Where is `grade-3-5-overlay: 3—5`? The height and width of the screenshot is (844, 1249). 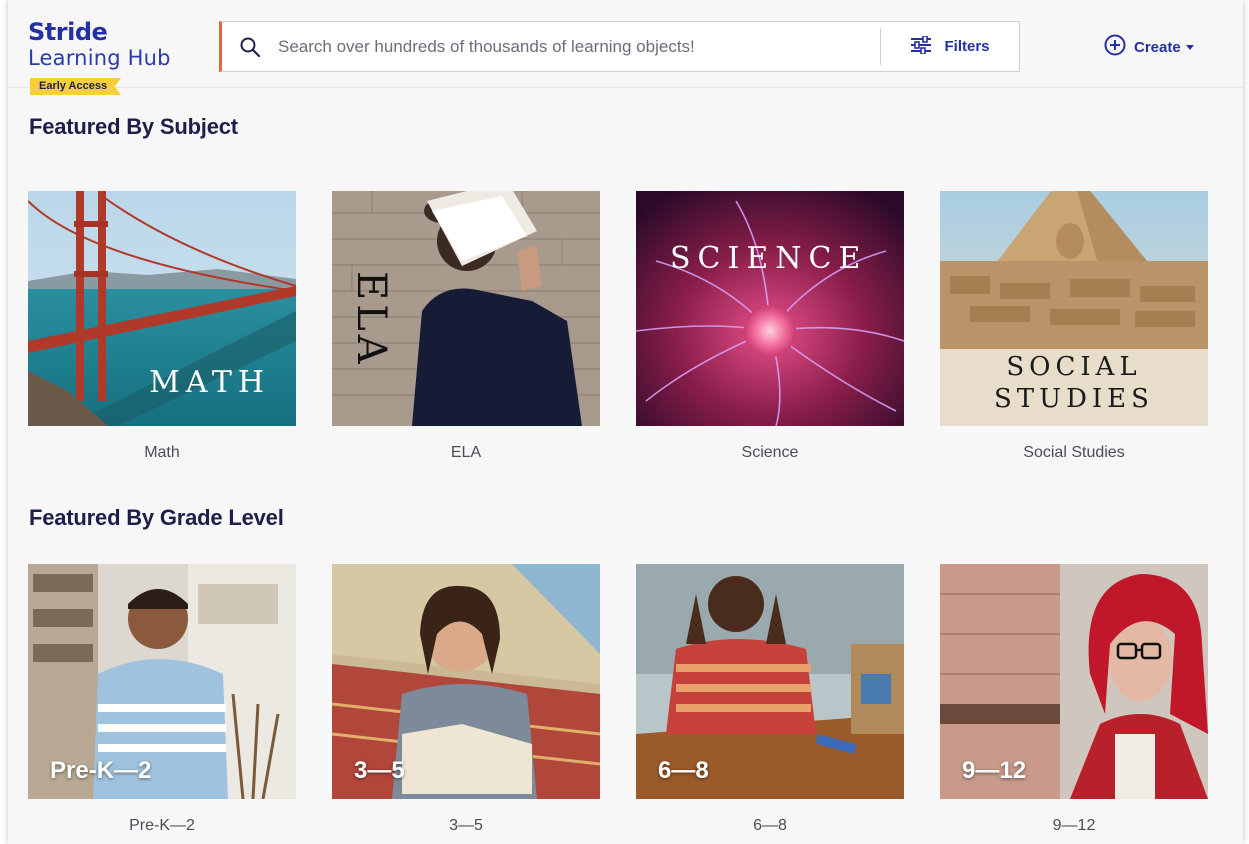 grade-3-5-overlay: 3—5 is located at coordinates (379, 770).